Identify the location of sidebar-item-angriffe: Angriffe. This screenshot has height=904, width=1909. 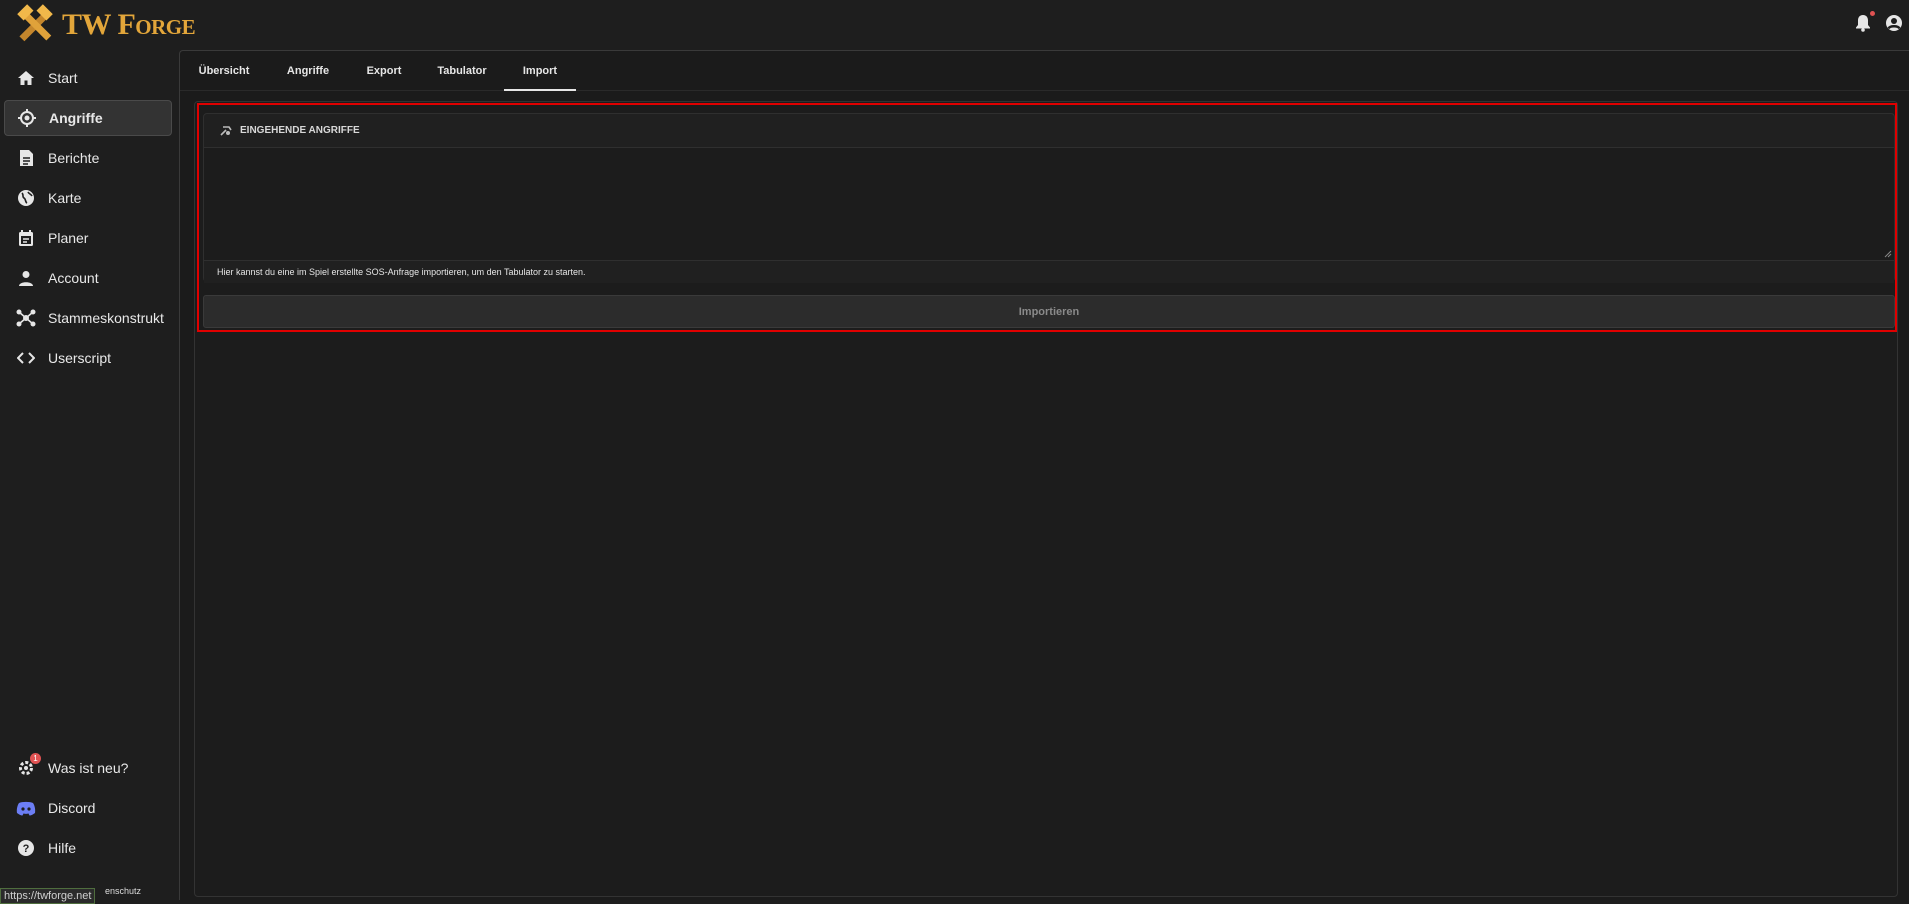
(88, 118).